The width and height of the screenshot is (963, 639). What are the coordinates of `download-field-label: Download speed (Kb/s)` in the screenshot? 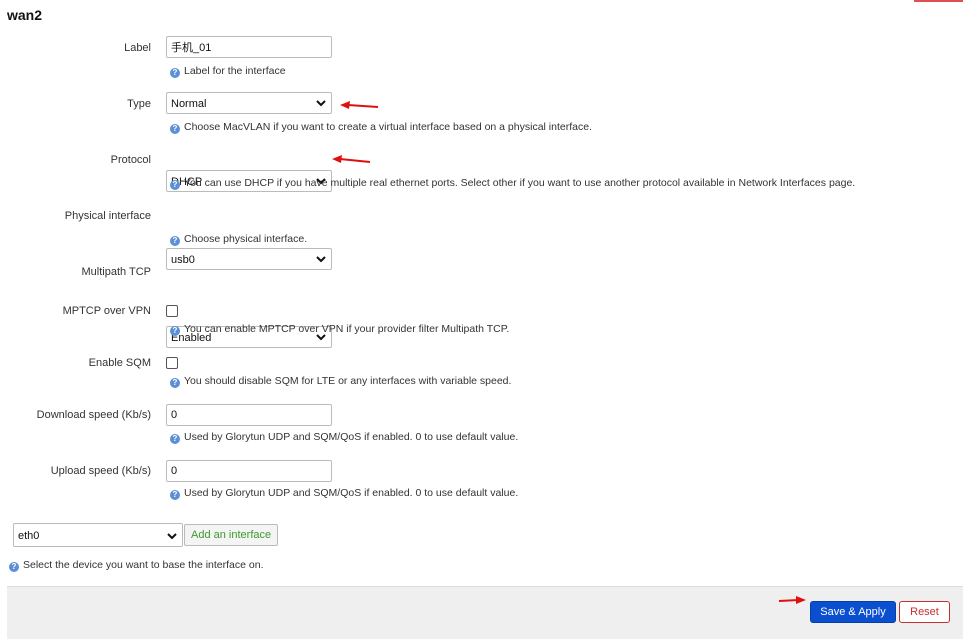 It's located at (93, 415).